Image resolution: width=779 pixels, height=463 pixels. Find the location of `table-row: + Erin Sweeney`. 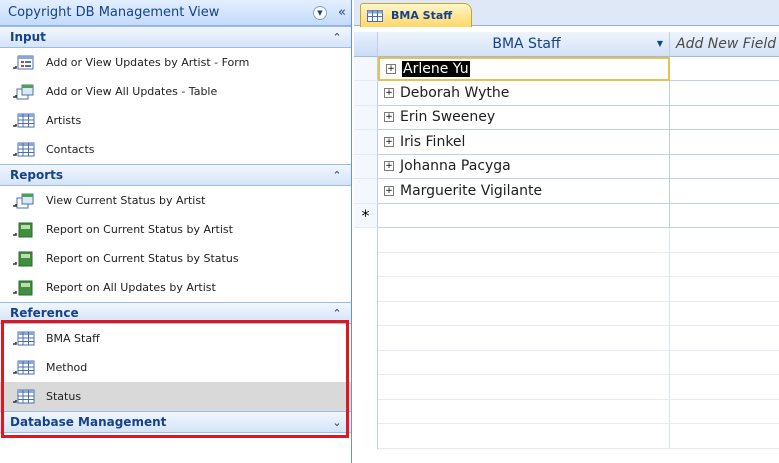

table-row: + Erin Sweeney is located at coordinates (566, 117).